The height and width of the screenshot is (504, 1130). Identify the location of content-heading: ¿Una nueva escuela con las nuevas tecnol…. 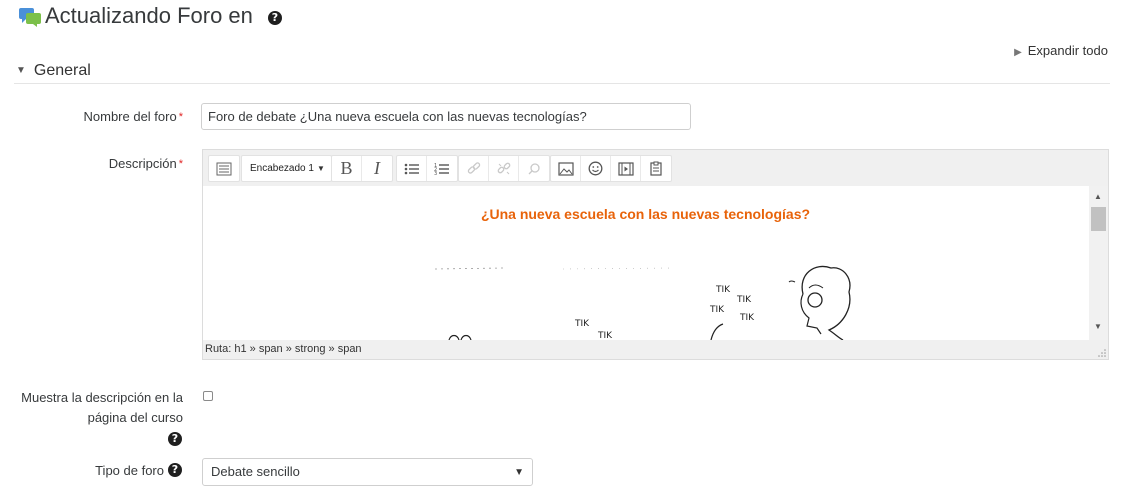
(645, 214).